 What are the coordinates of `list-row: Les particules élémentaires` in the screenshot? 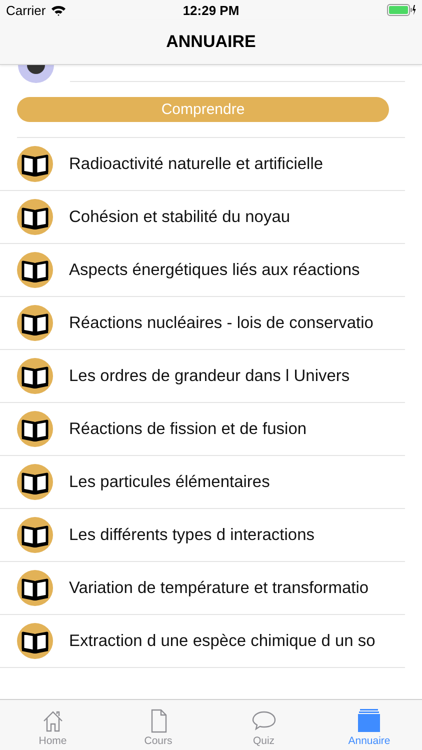 It's located at (202, 482).